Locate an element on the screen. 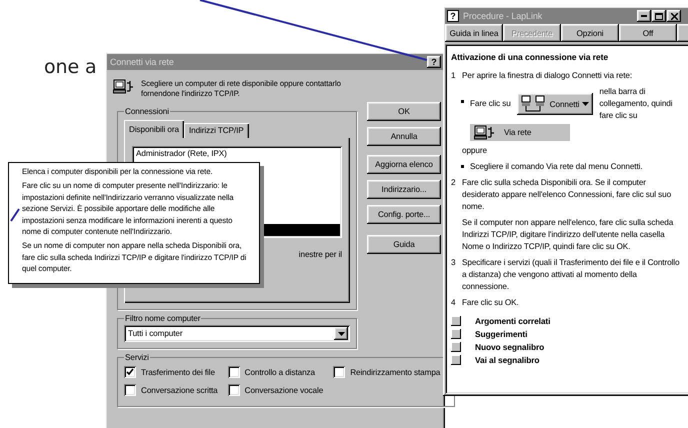 This screenshot has height=428, width=688. window-title: Procedure - LapLink is located at coordinates (502, 16).